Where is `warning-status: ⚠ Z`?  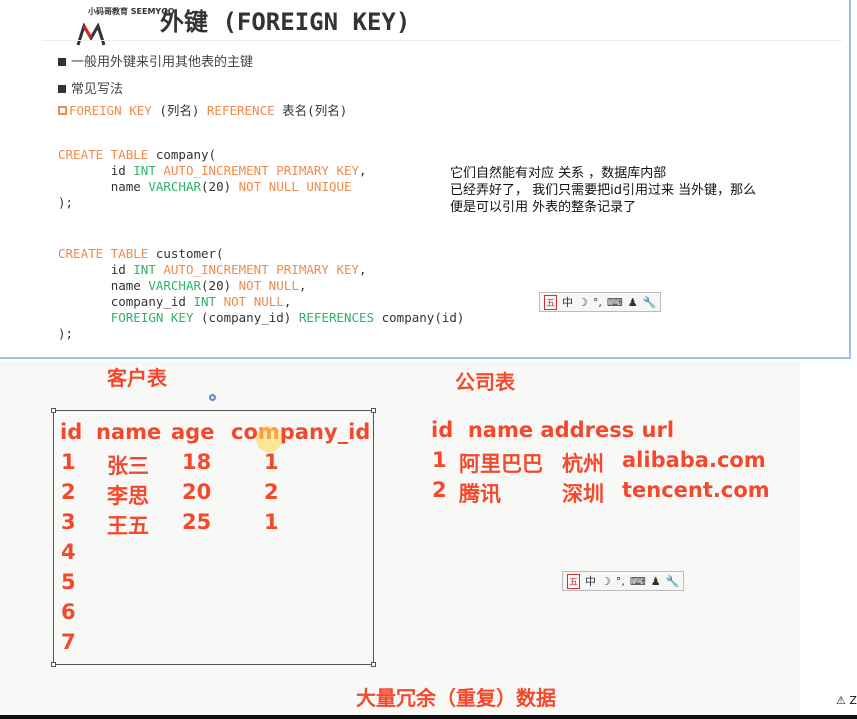
warning-status: ⚠ Z is located at coordinates (846, 700).